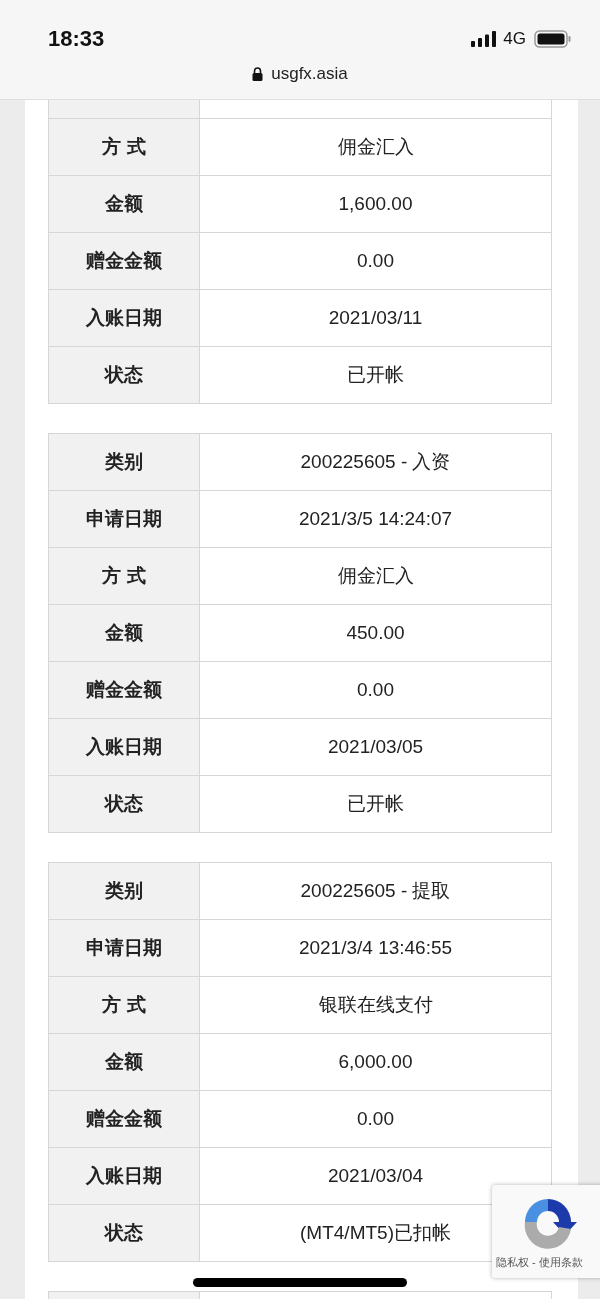 The height and width of the screenshot is (1299, 600). What do you see at coordinates (375, 747) in the screenshot?
I see `field-value: 2021/03/05` at bounding box center [375, 747].